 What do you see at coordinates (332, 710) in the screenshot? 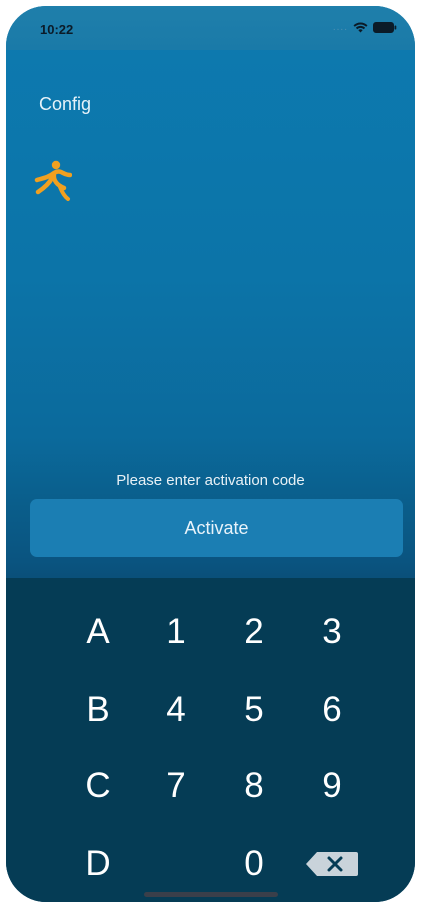
I see `key-6: 6` at bounding box center [332, 710].